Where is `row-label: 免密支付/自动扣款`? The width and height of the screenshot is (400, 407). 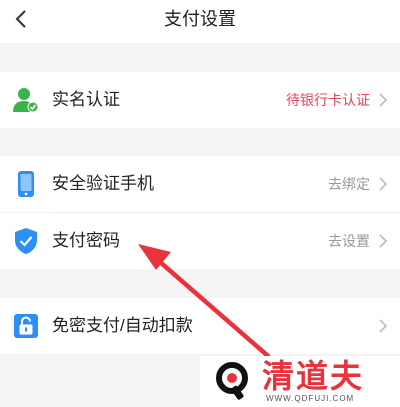
row-label: 免密支付/自动扣款 is located at coordinates (122, 325).